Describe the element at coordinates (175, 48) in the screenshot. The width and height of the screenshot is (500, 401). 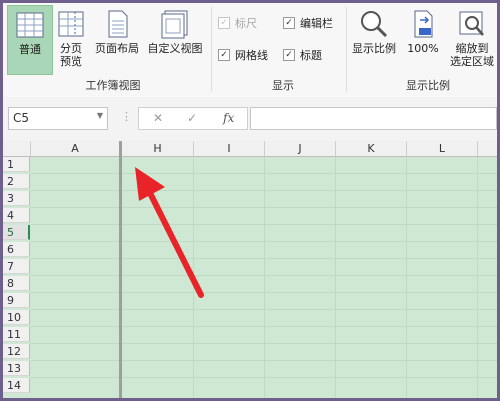
I see `custom-views-label: 自定义视图` at that location.